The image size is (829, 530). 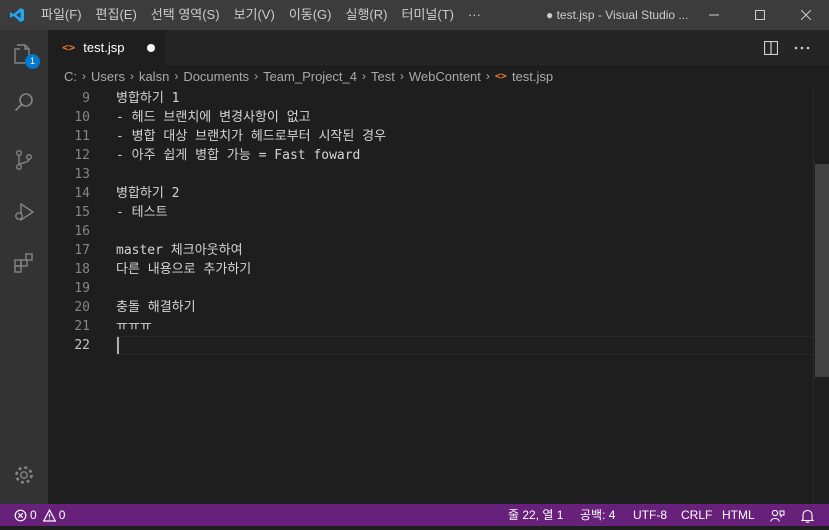 What do you see at coordinates (116, 15) in the screenshot?
I see `menu-edit: 편집(E)` at bounding box center [116, 15].